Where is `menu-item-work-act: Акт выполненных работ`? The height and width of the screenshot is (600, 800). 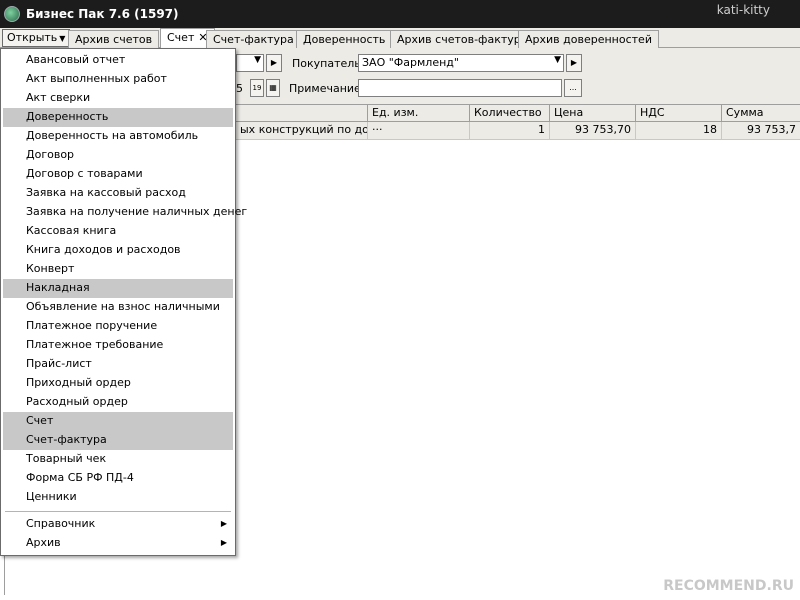
menu-item-work-act: Акт выполненных работ is located at coordinates (118, 79).